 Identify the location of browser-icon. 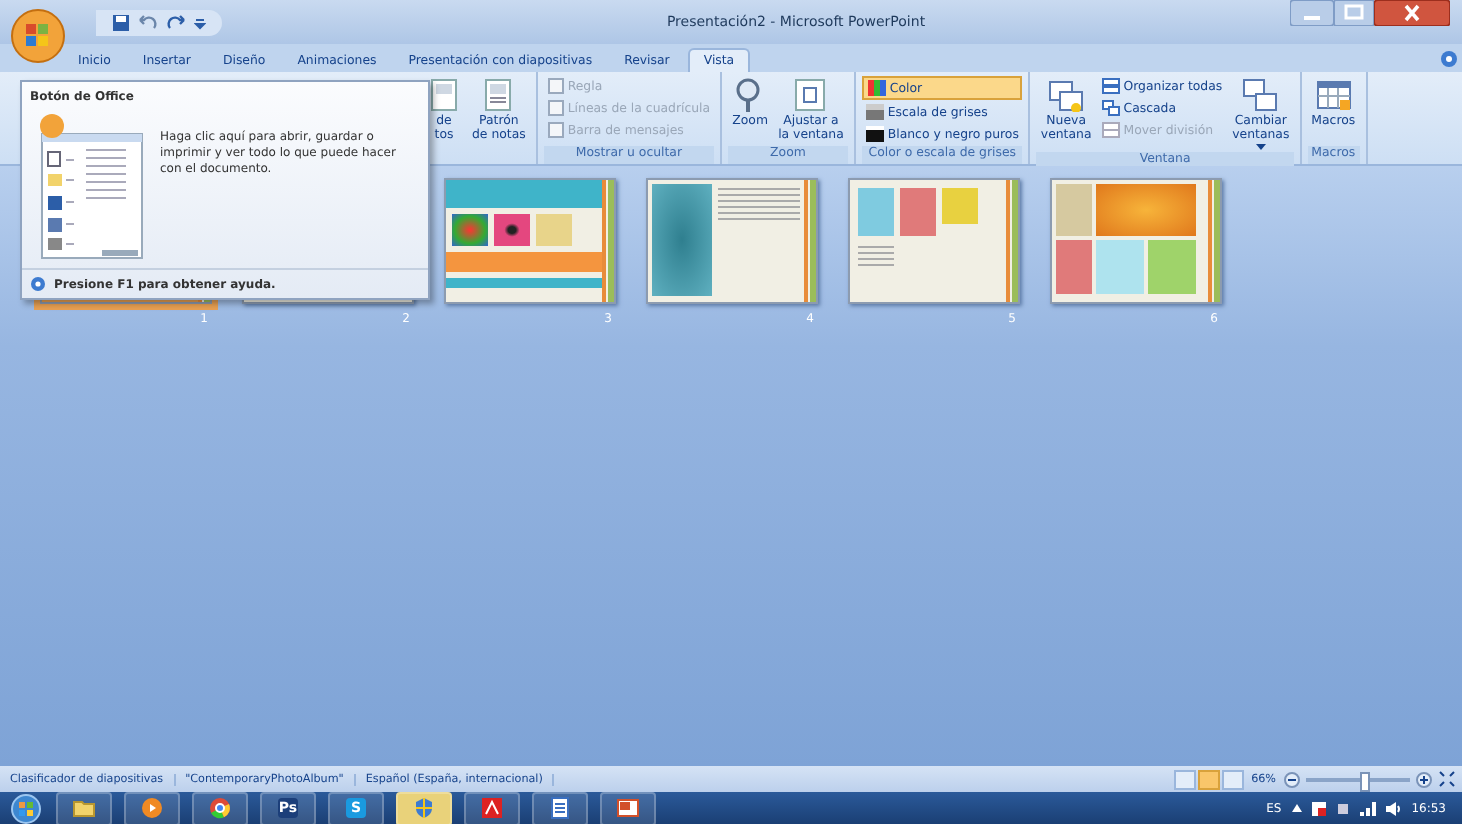
(220, 808).